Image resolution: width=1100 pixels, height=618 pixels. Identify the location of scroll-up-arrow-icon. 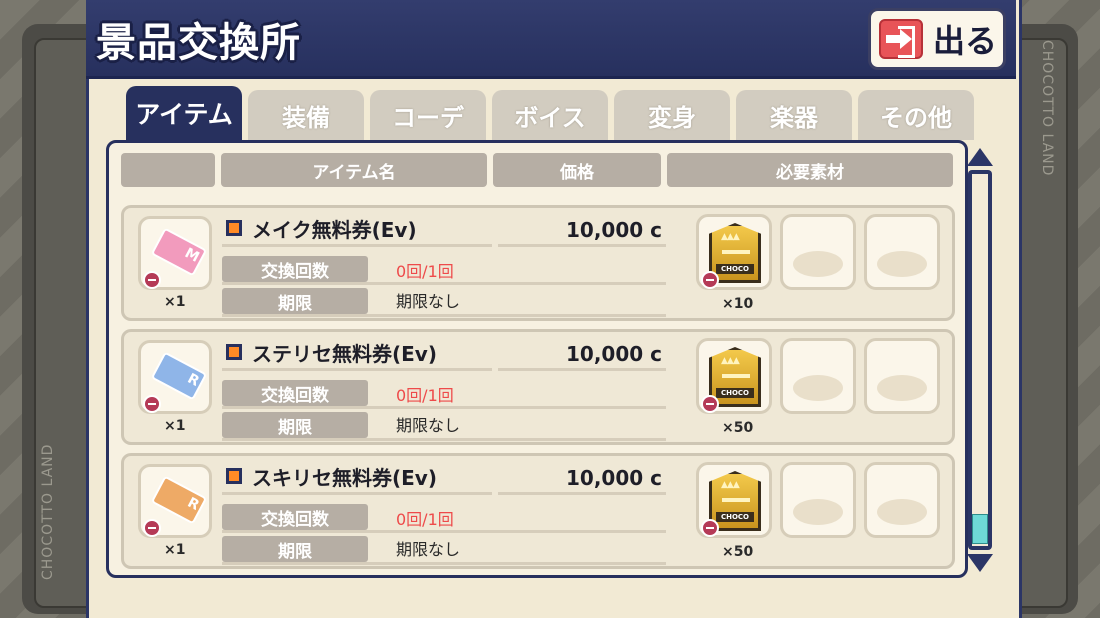
(980, 157).